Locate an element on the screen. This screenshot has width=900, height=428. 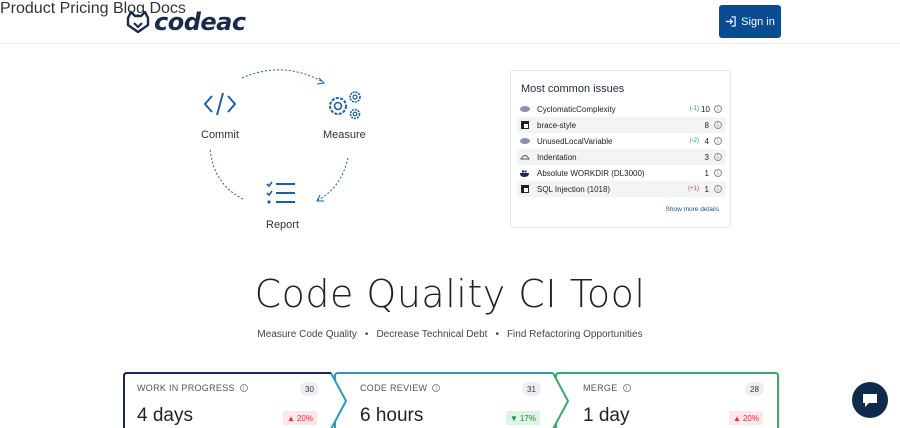
issue-row: SQL Injection (1018) (+1) 1 i is located at coordinates (621, 189).